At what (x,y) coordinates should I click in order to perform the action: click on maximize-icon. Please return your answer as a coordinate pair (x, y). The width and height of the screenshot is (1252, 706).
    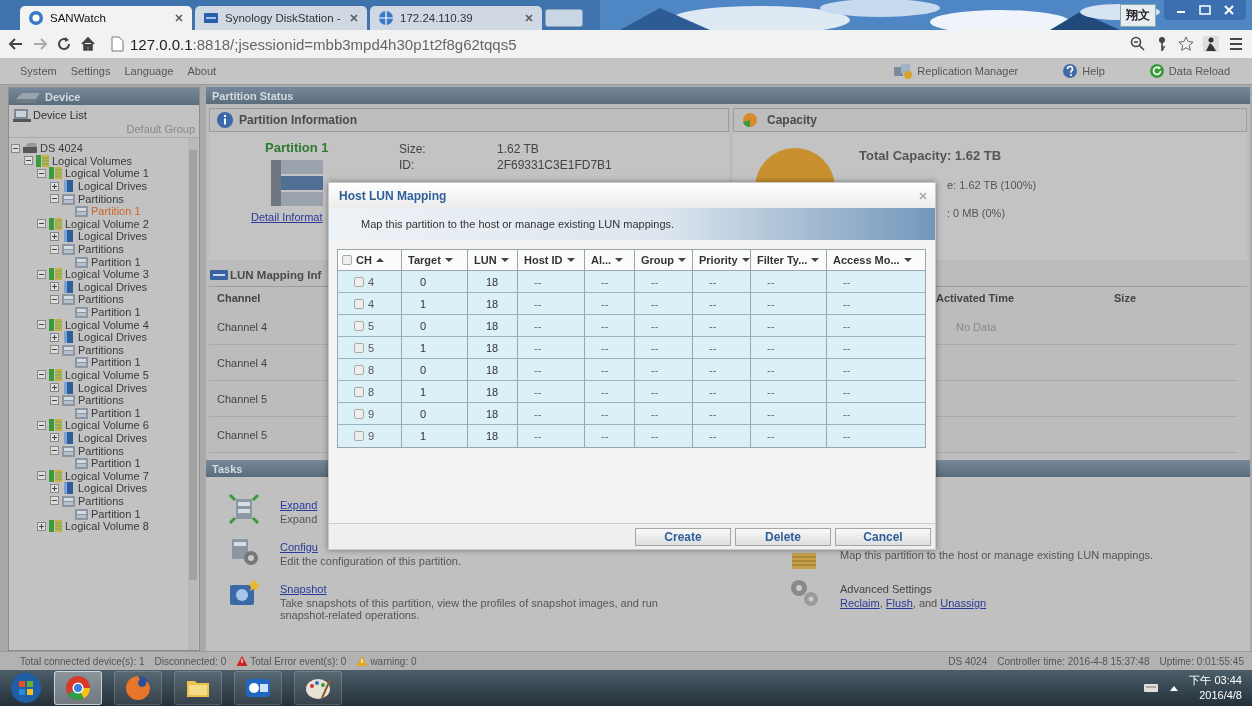
    Looking at the image, I should click on (1205, 10).